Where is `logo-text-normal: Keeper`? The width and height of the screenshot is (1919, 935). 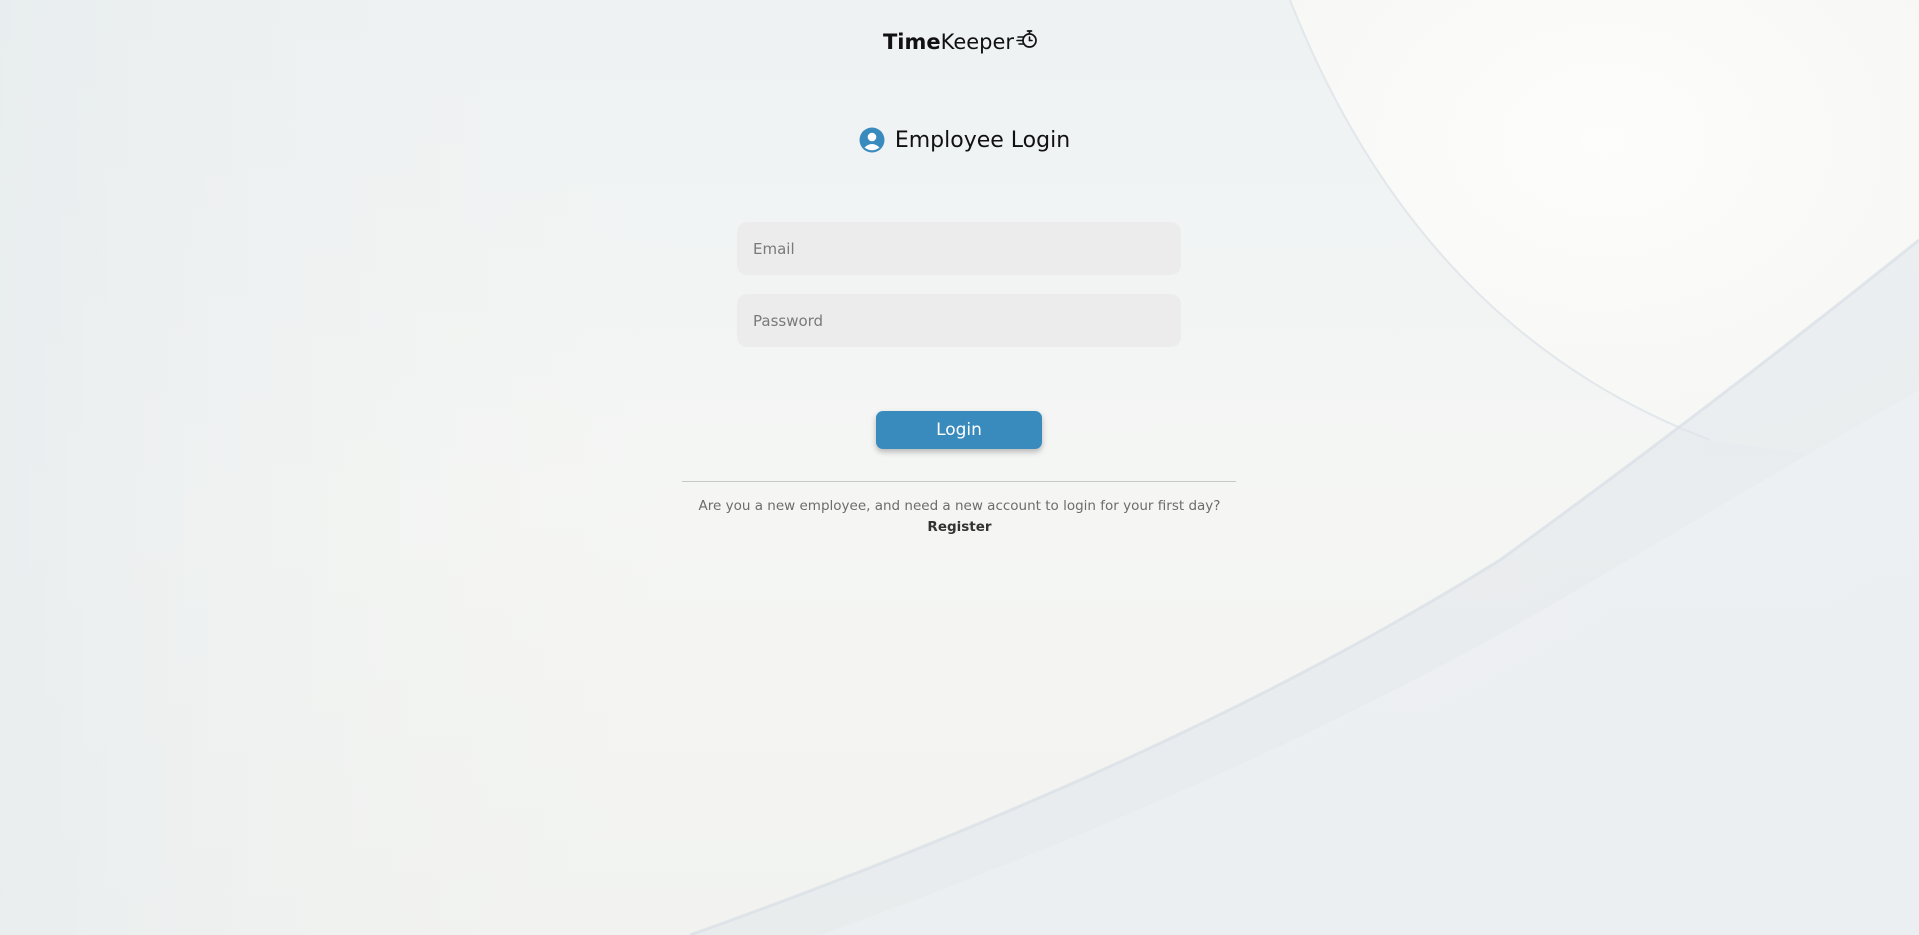
logo-text-normal: Keeper is located at coordinates (977, 42).